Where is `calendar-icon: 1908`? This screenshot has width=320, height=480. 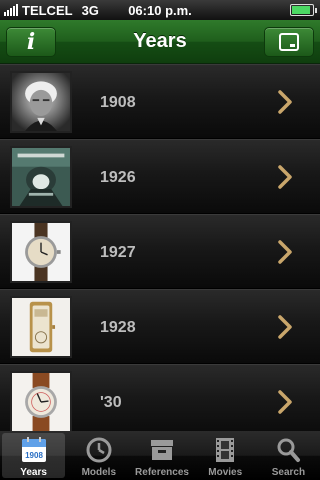 calendar-icon: 1908 is located at coordinates (33, 449).